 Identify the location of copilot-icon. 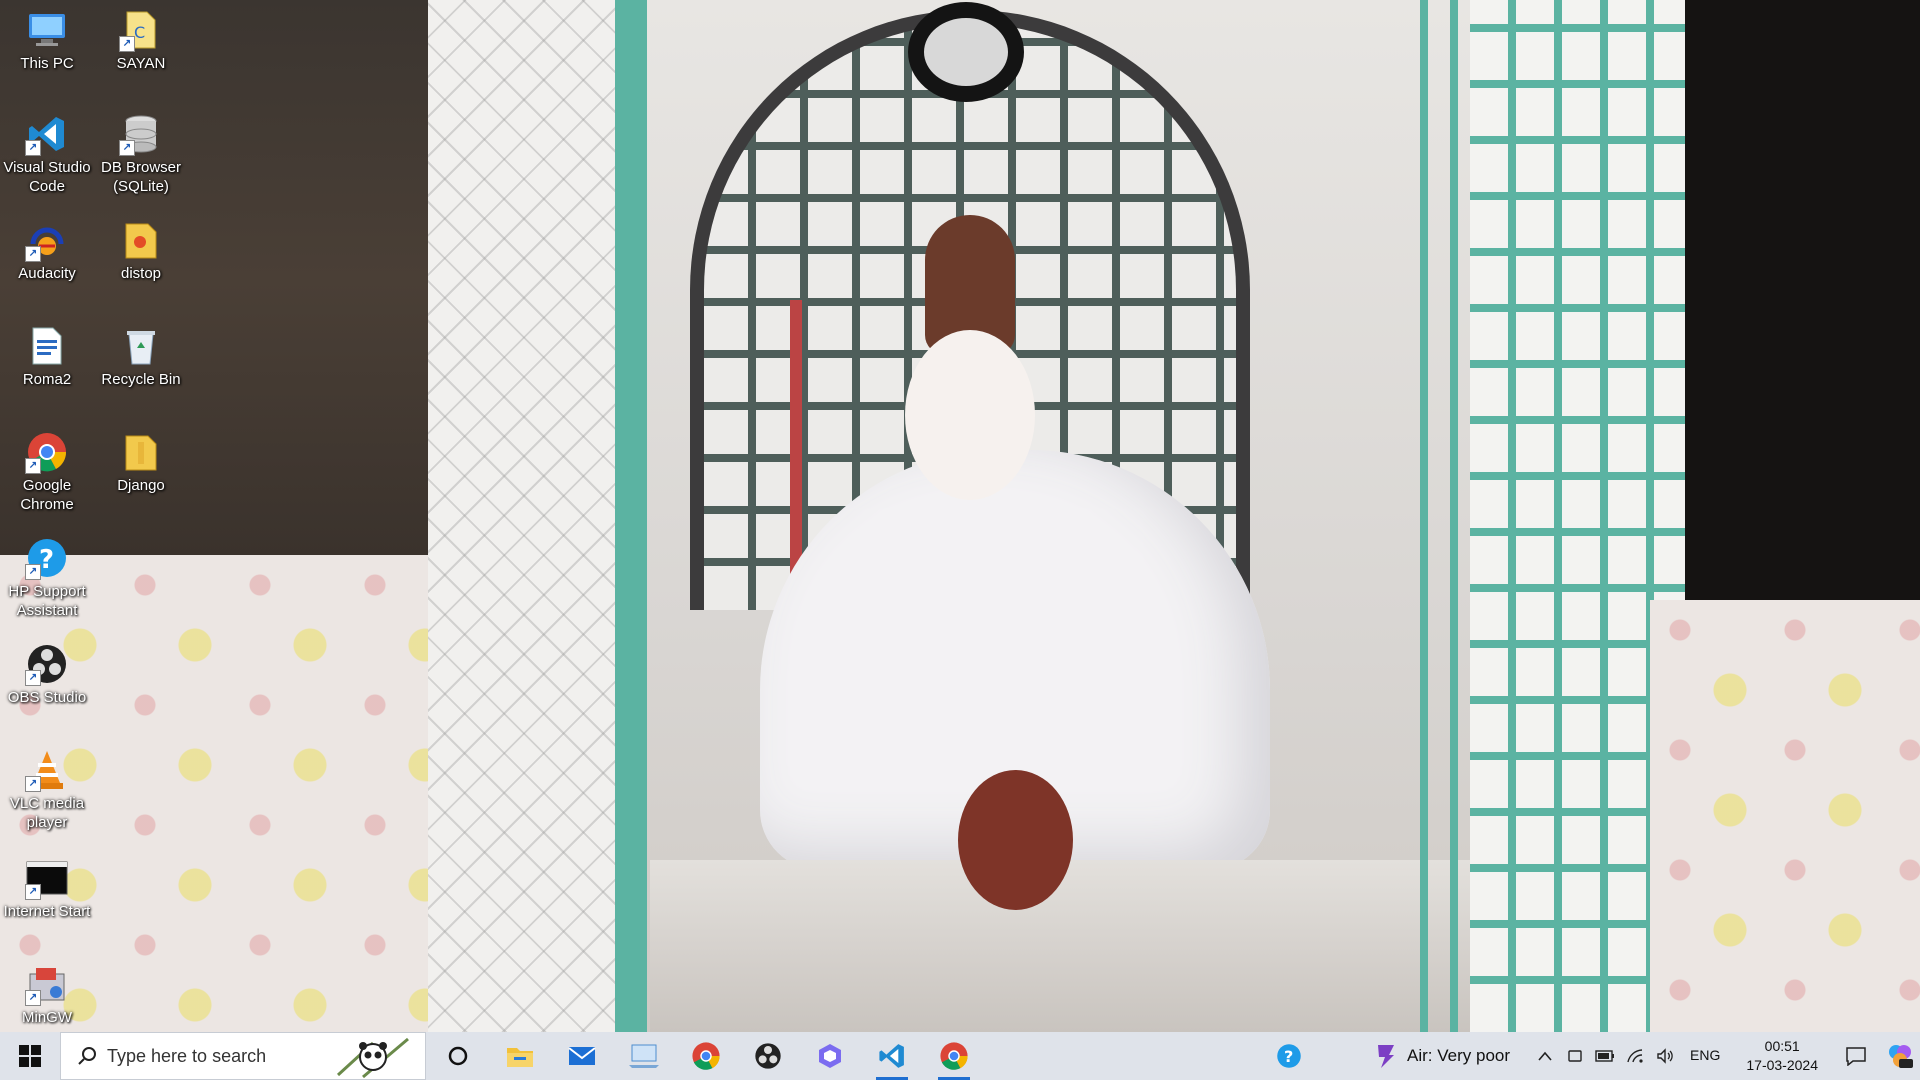
(830, 1056).